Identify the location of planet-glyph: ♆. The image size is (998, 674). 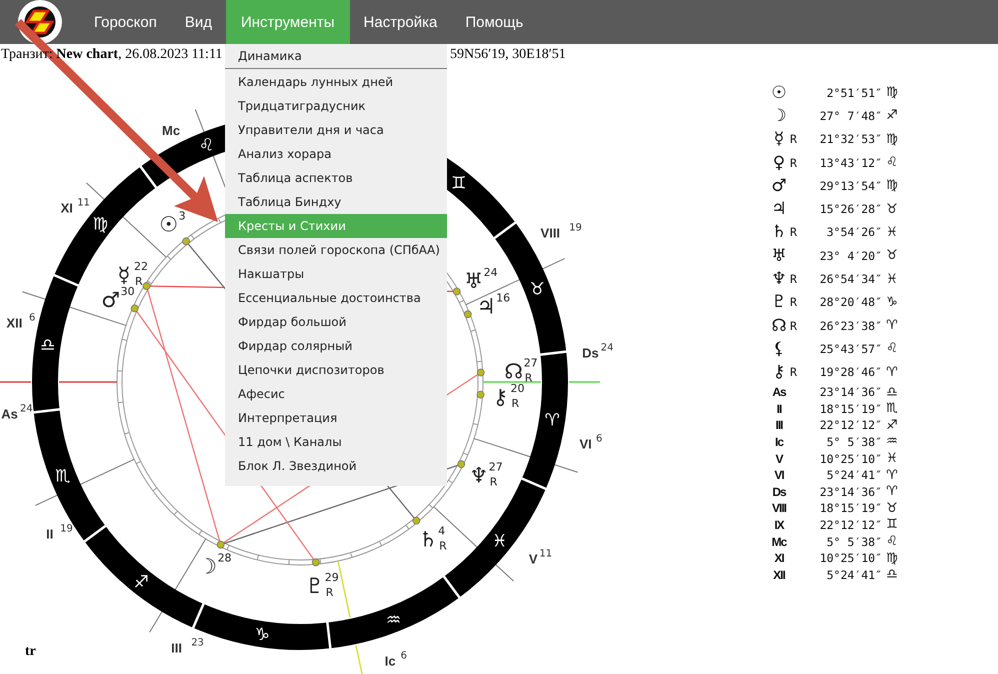
(478, 476).